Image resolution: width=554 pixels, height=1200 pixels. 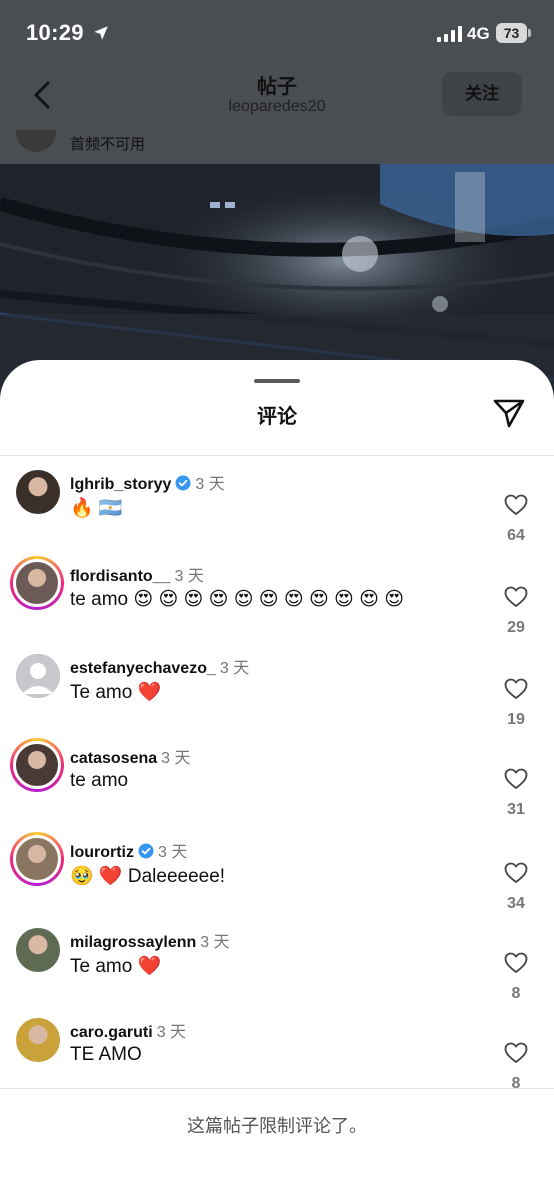 What do you see at coordinates (277, 1126) in the screenshot?
I see `comments-restricted-note: 这篇帖子限制评论了。` at bounding box center [277, 1126].